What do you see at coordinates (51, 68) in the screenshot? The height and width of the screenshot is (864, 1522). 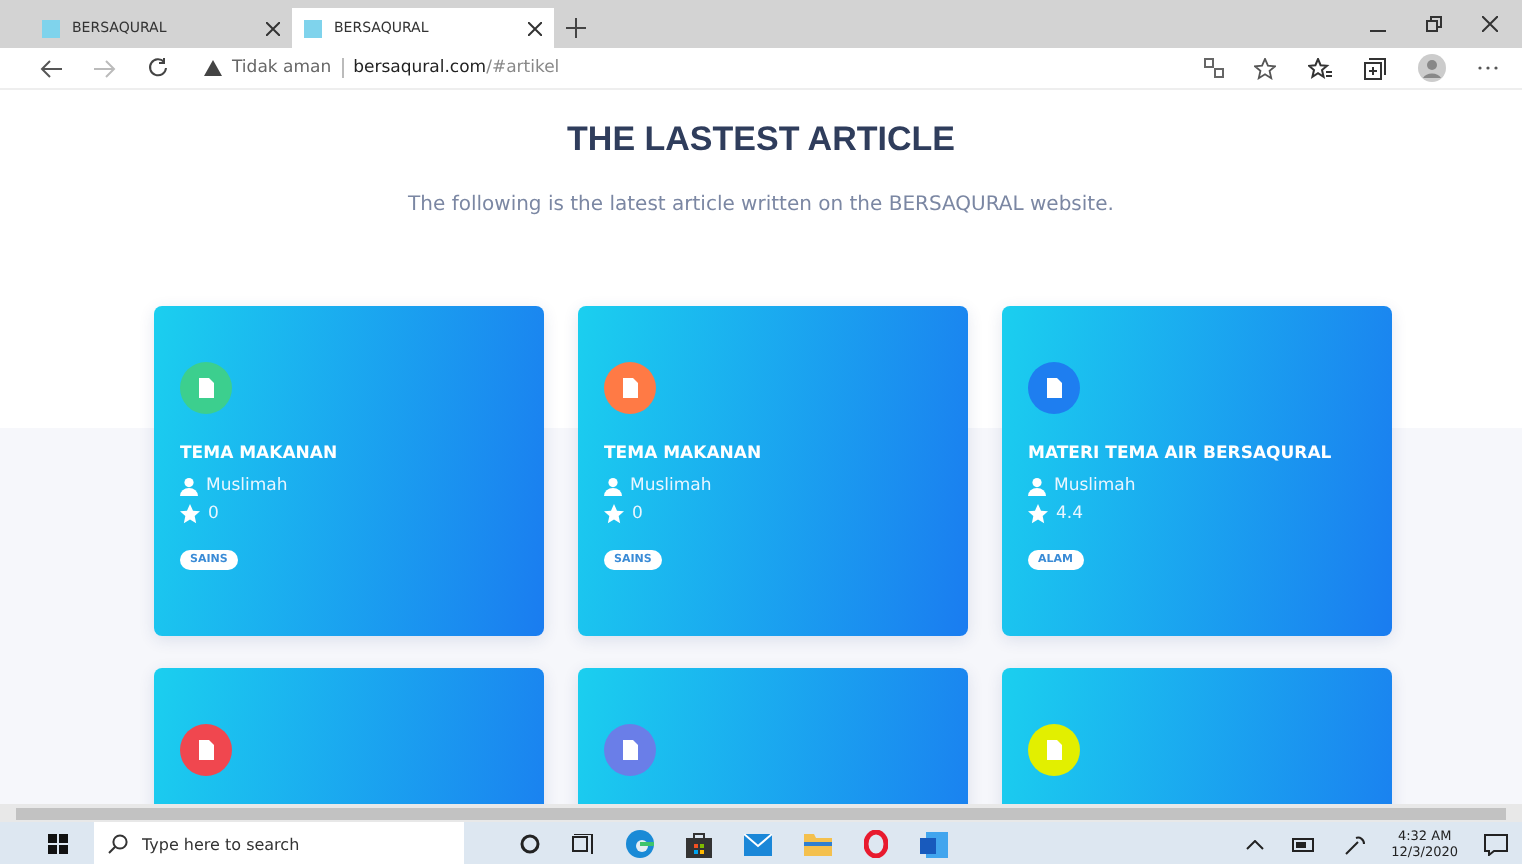 I see `back-icon` at bounding box center [51, 68].